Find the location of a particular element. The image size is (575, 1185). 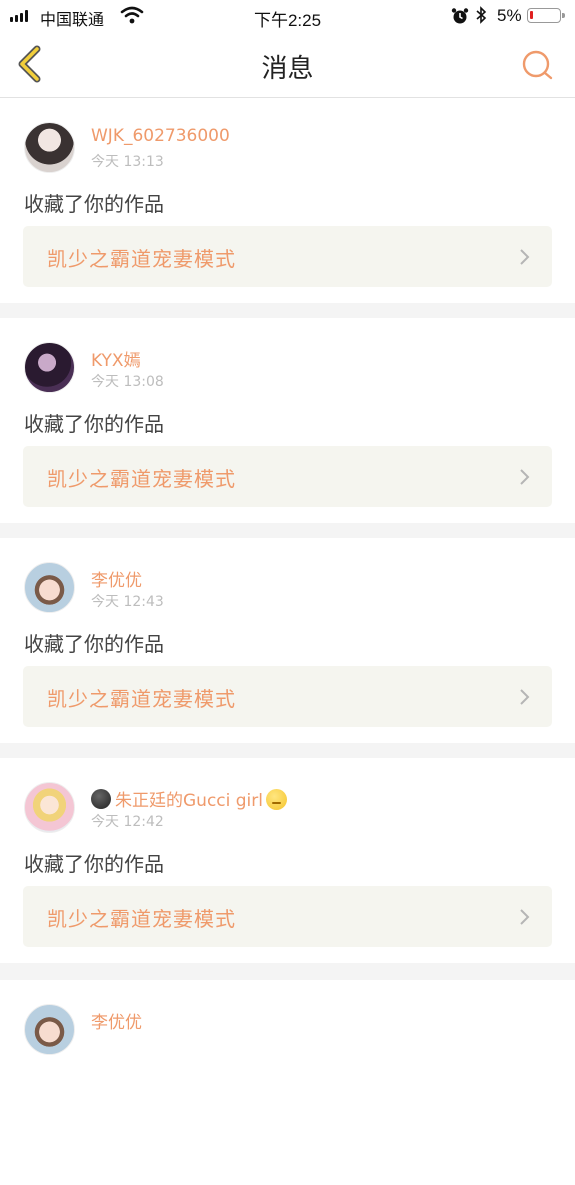

timestamp: 今天 13:13 is located at coordinates (127, 162).